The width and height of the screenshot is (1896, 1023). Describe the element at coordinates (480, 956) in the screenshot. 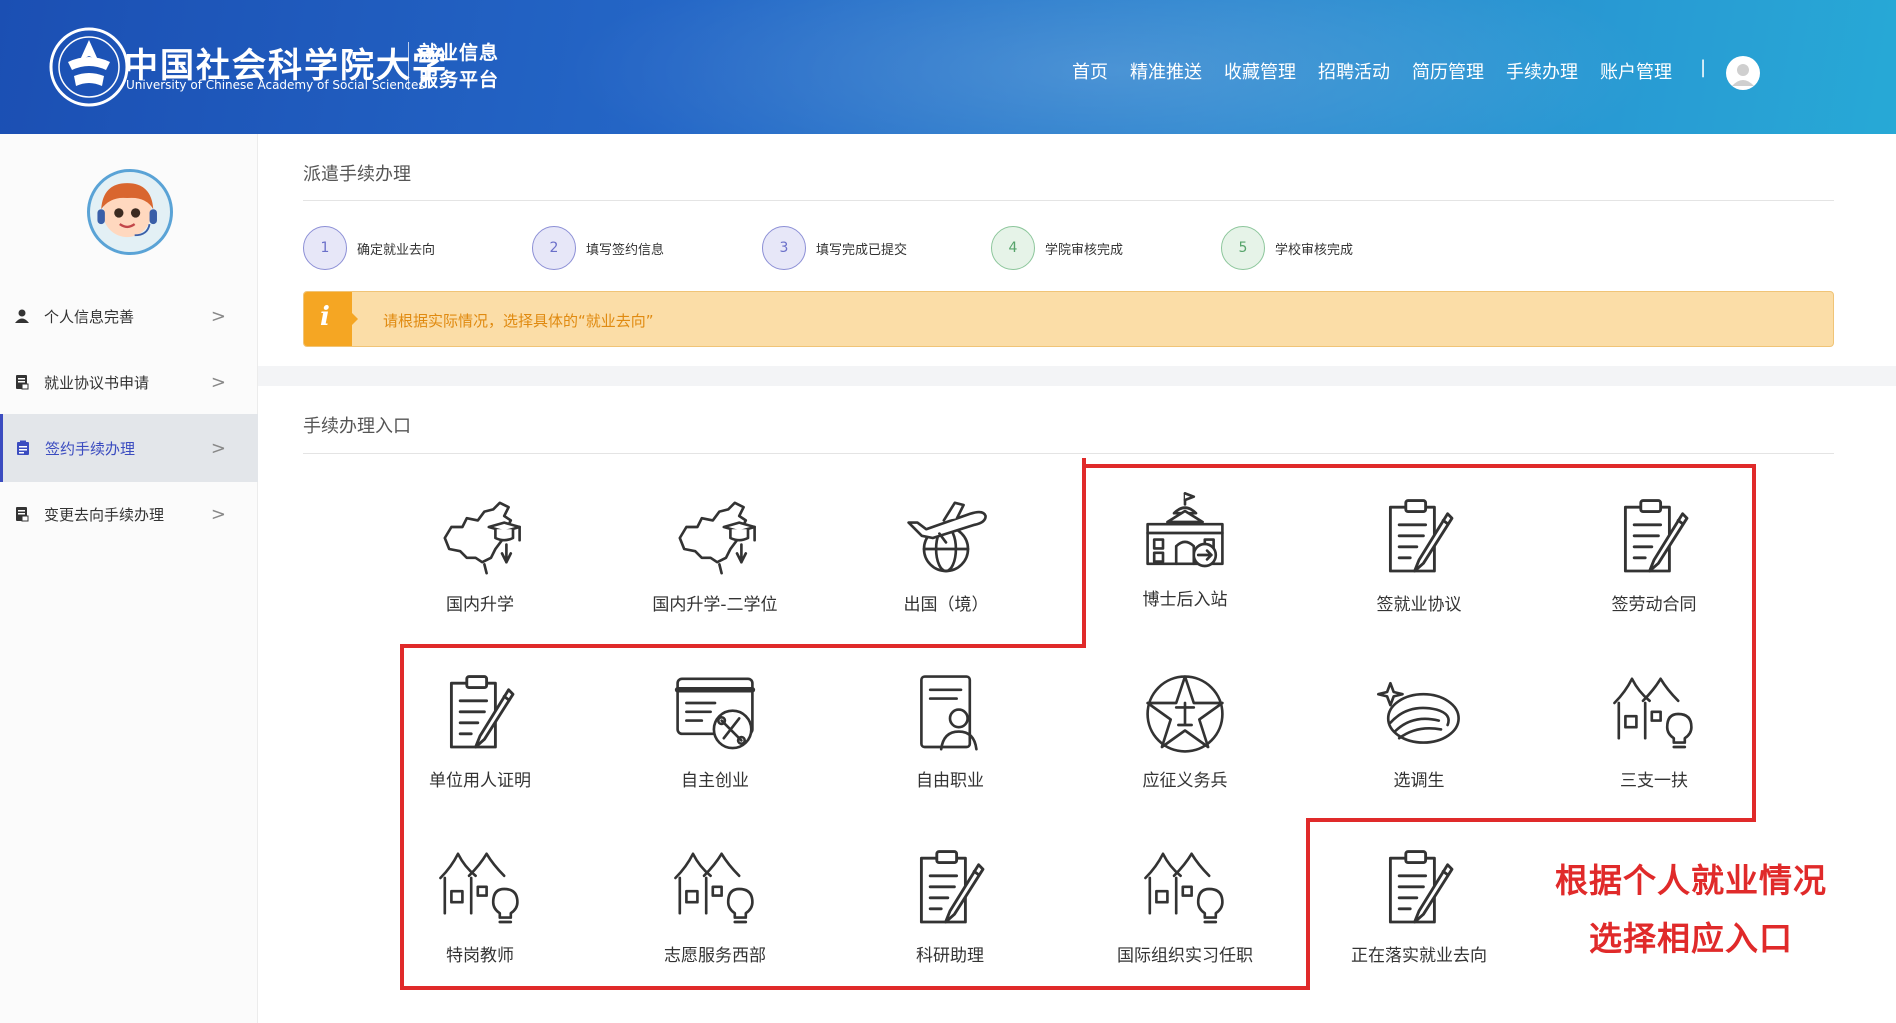

I see `entry-label: 特岗教师` at that location.